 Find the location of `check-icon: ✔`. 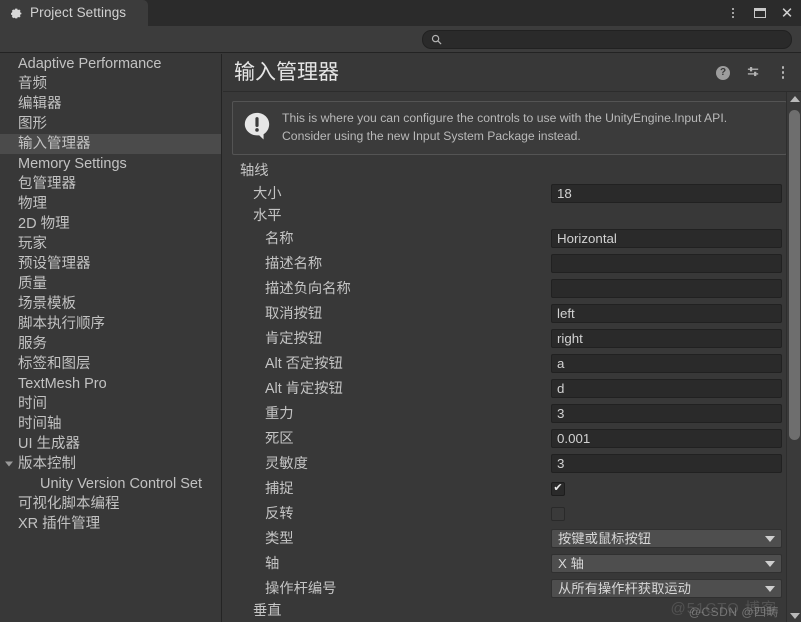

check-icon: ✔ is located at coordinates (558, 488).